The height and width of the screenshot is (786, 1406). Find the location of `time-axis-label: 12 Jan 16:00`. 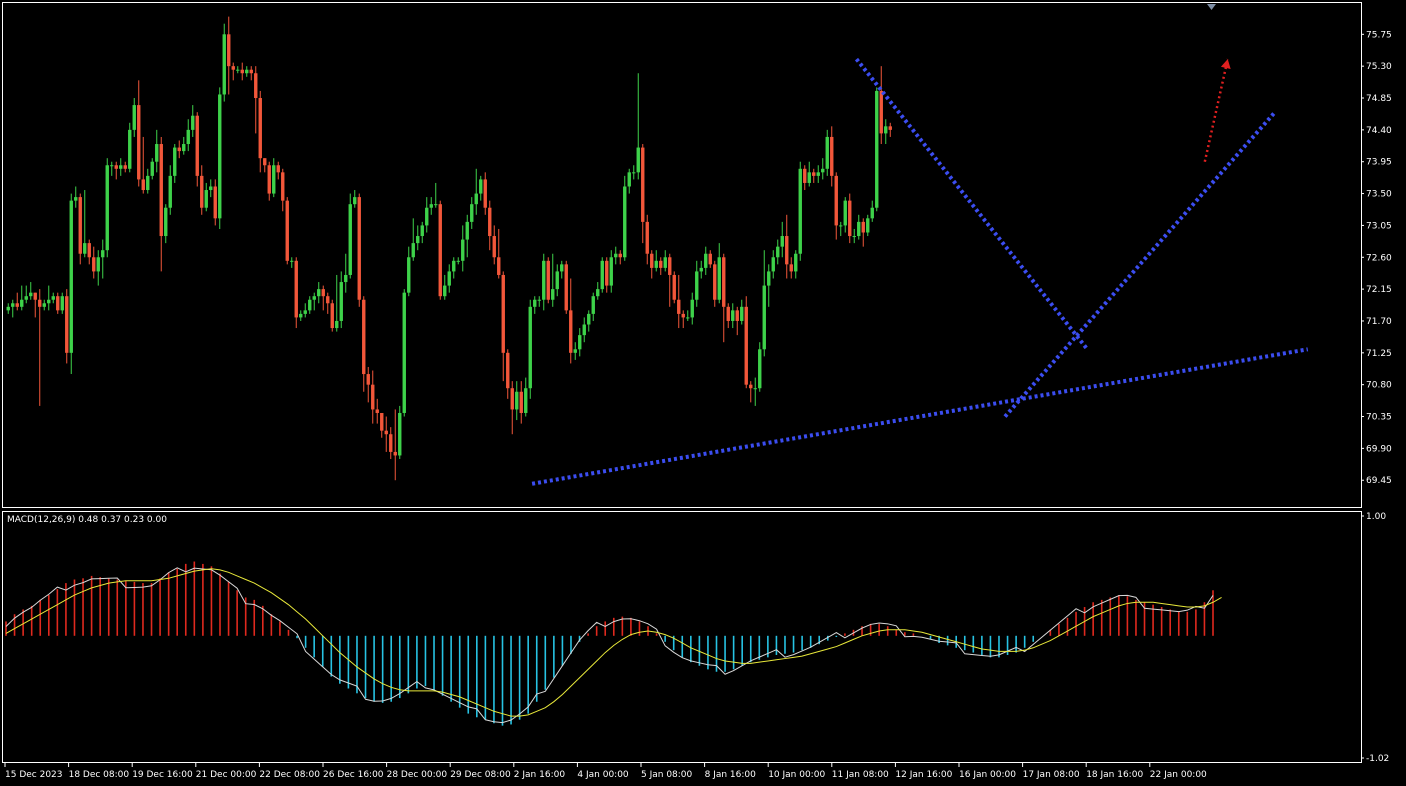

time-axis-label: 12 Jan 16:00 is located at coordinates (923, 775).